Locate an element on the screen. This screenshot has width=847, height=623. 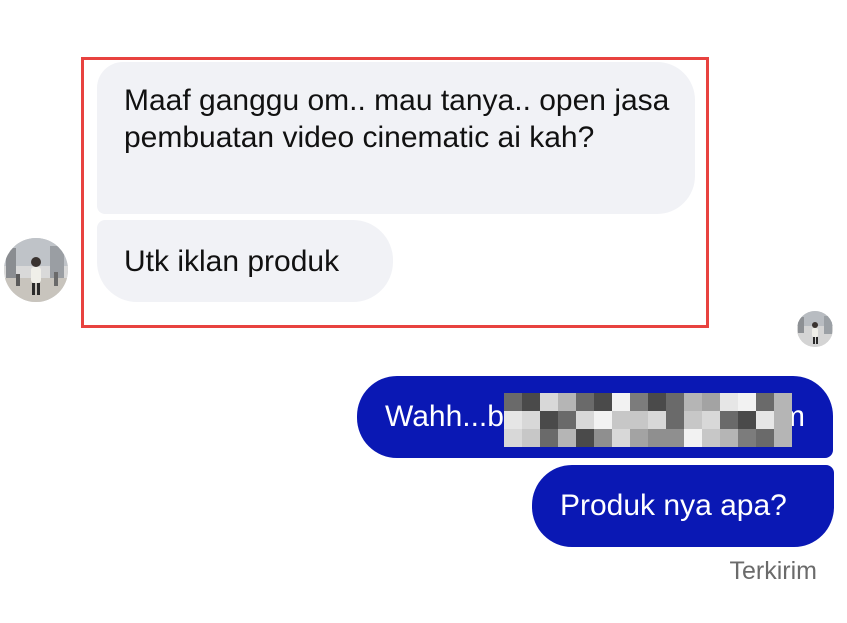
seen-avatar-icon is located at coordinates (815, 329).